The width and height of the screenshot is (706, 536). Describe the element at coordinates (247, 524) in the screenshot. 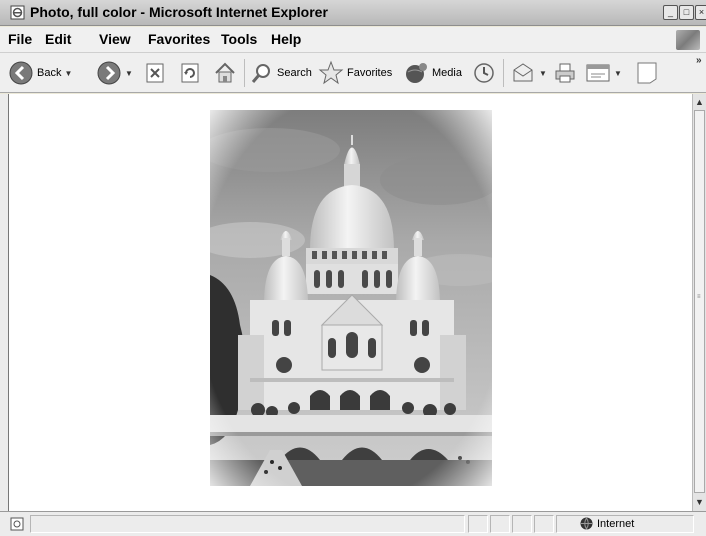

I see `status-text-cell` at that location.